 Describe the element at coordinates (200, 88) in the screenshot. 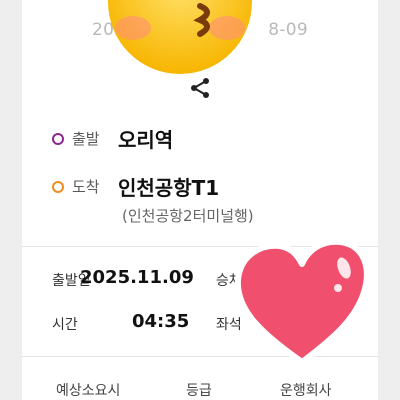

I see `share-icon` at that location.